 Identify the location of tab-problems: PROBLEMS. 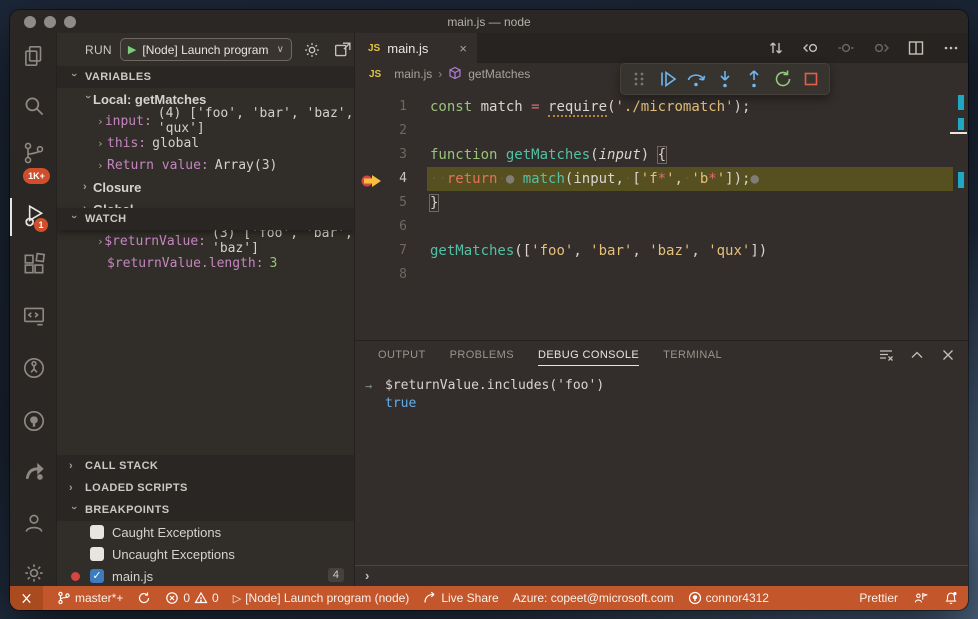
(482, 357).